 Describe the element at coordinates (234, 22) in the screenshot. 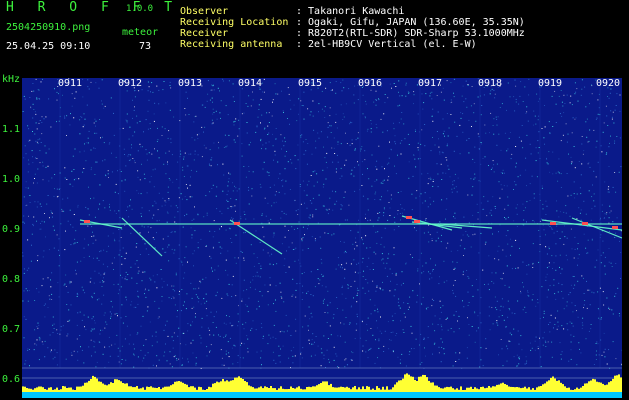

I see `info-label-location: Receiving Location` at that location.